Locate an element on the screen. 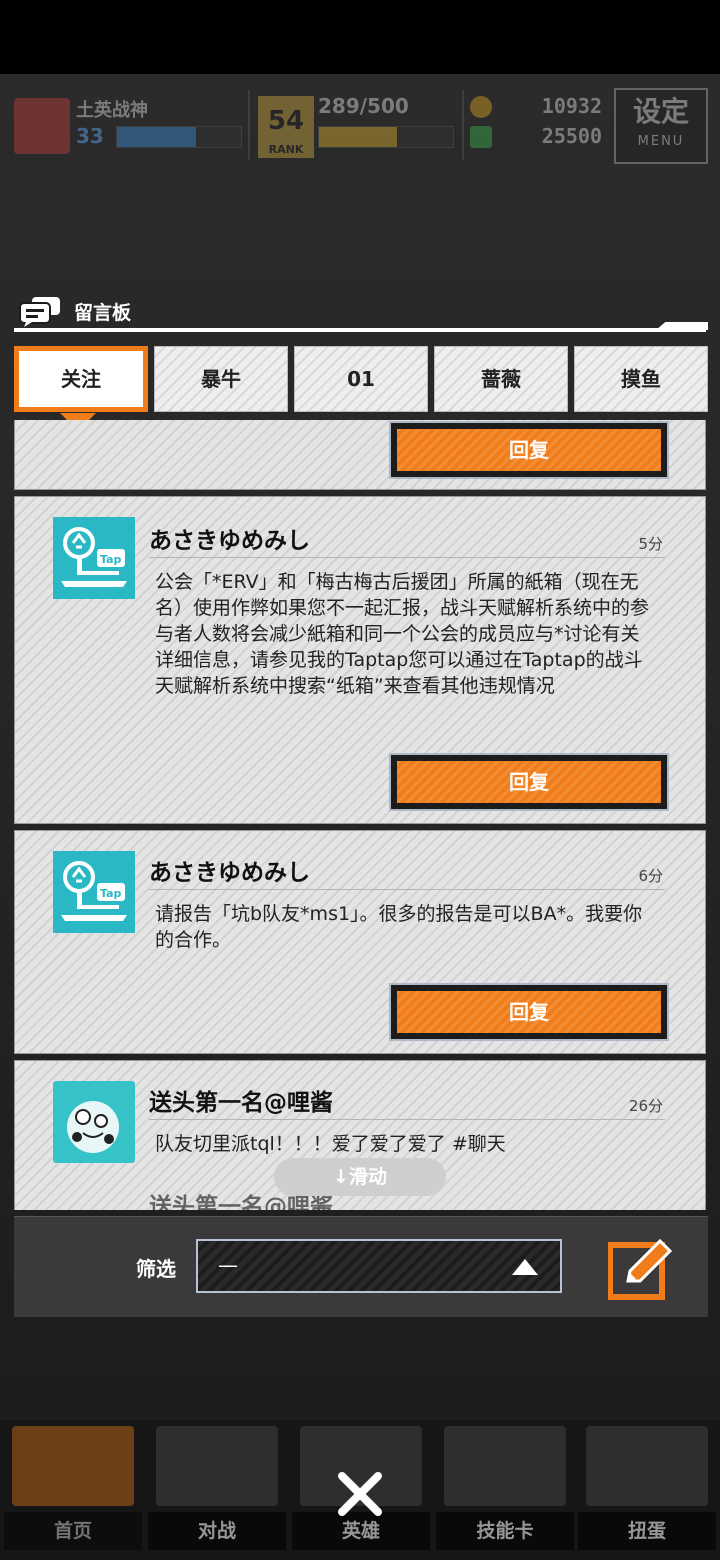  post-time: 6分 is located at coordinates (650, 876).